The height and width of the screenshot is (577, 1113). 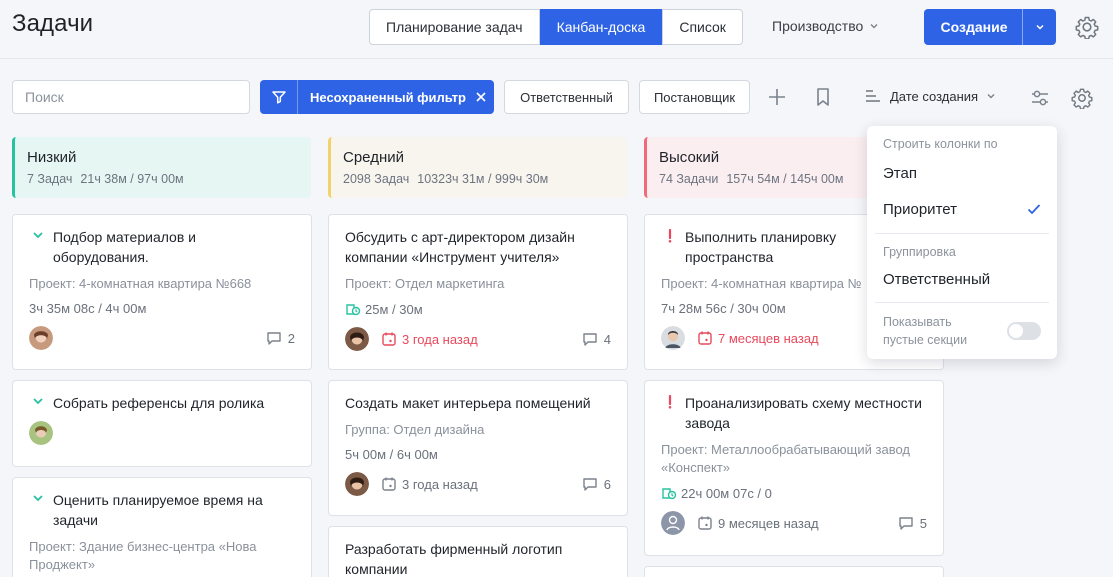 I want to click on view-switcher: Планирование задач Канбан-доска Список, so click(x=556, y=27).